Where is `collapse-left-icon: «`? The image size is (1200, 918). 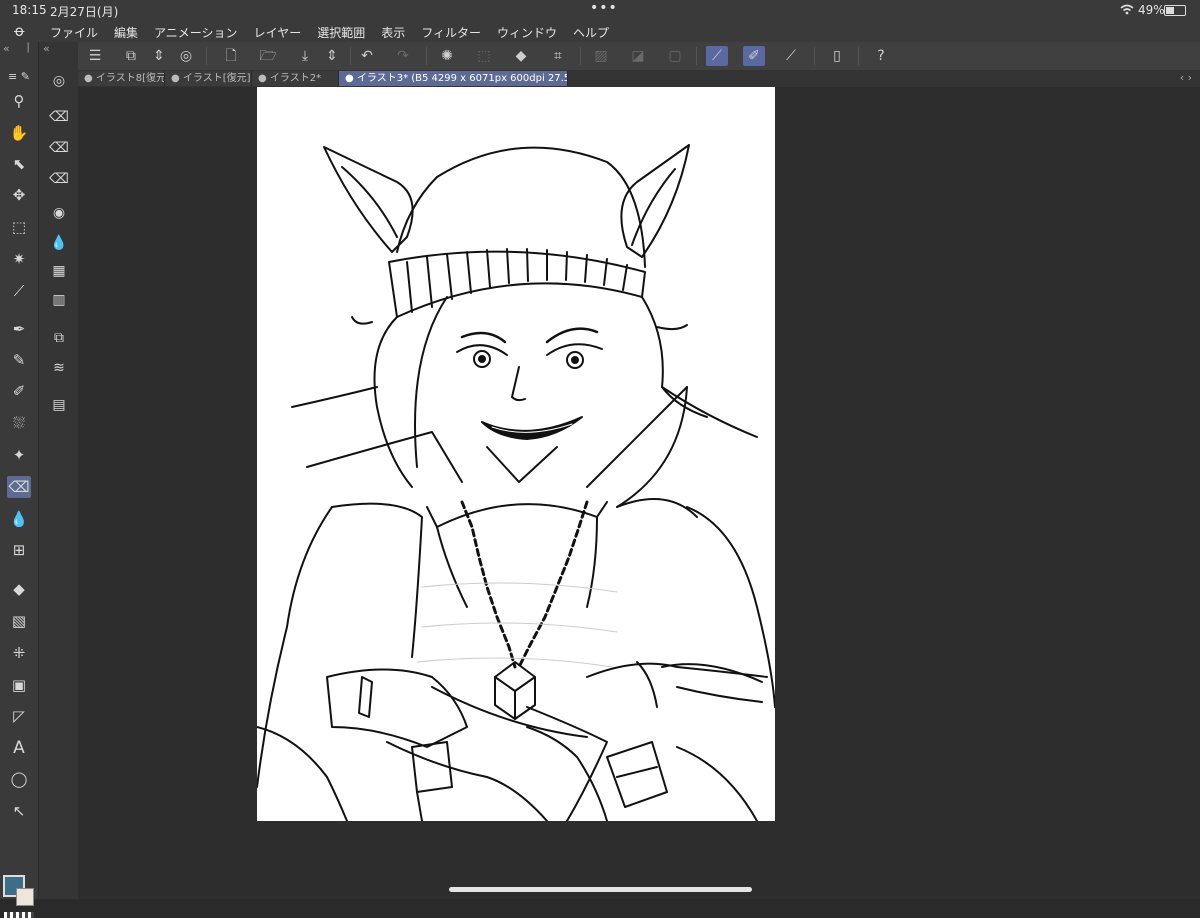
collapse-left-icon: « is located at coordinates (6, 48).